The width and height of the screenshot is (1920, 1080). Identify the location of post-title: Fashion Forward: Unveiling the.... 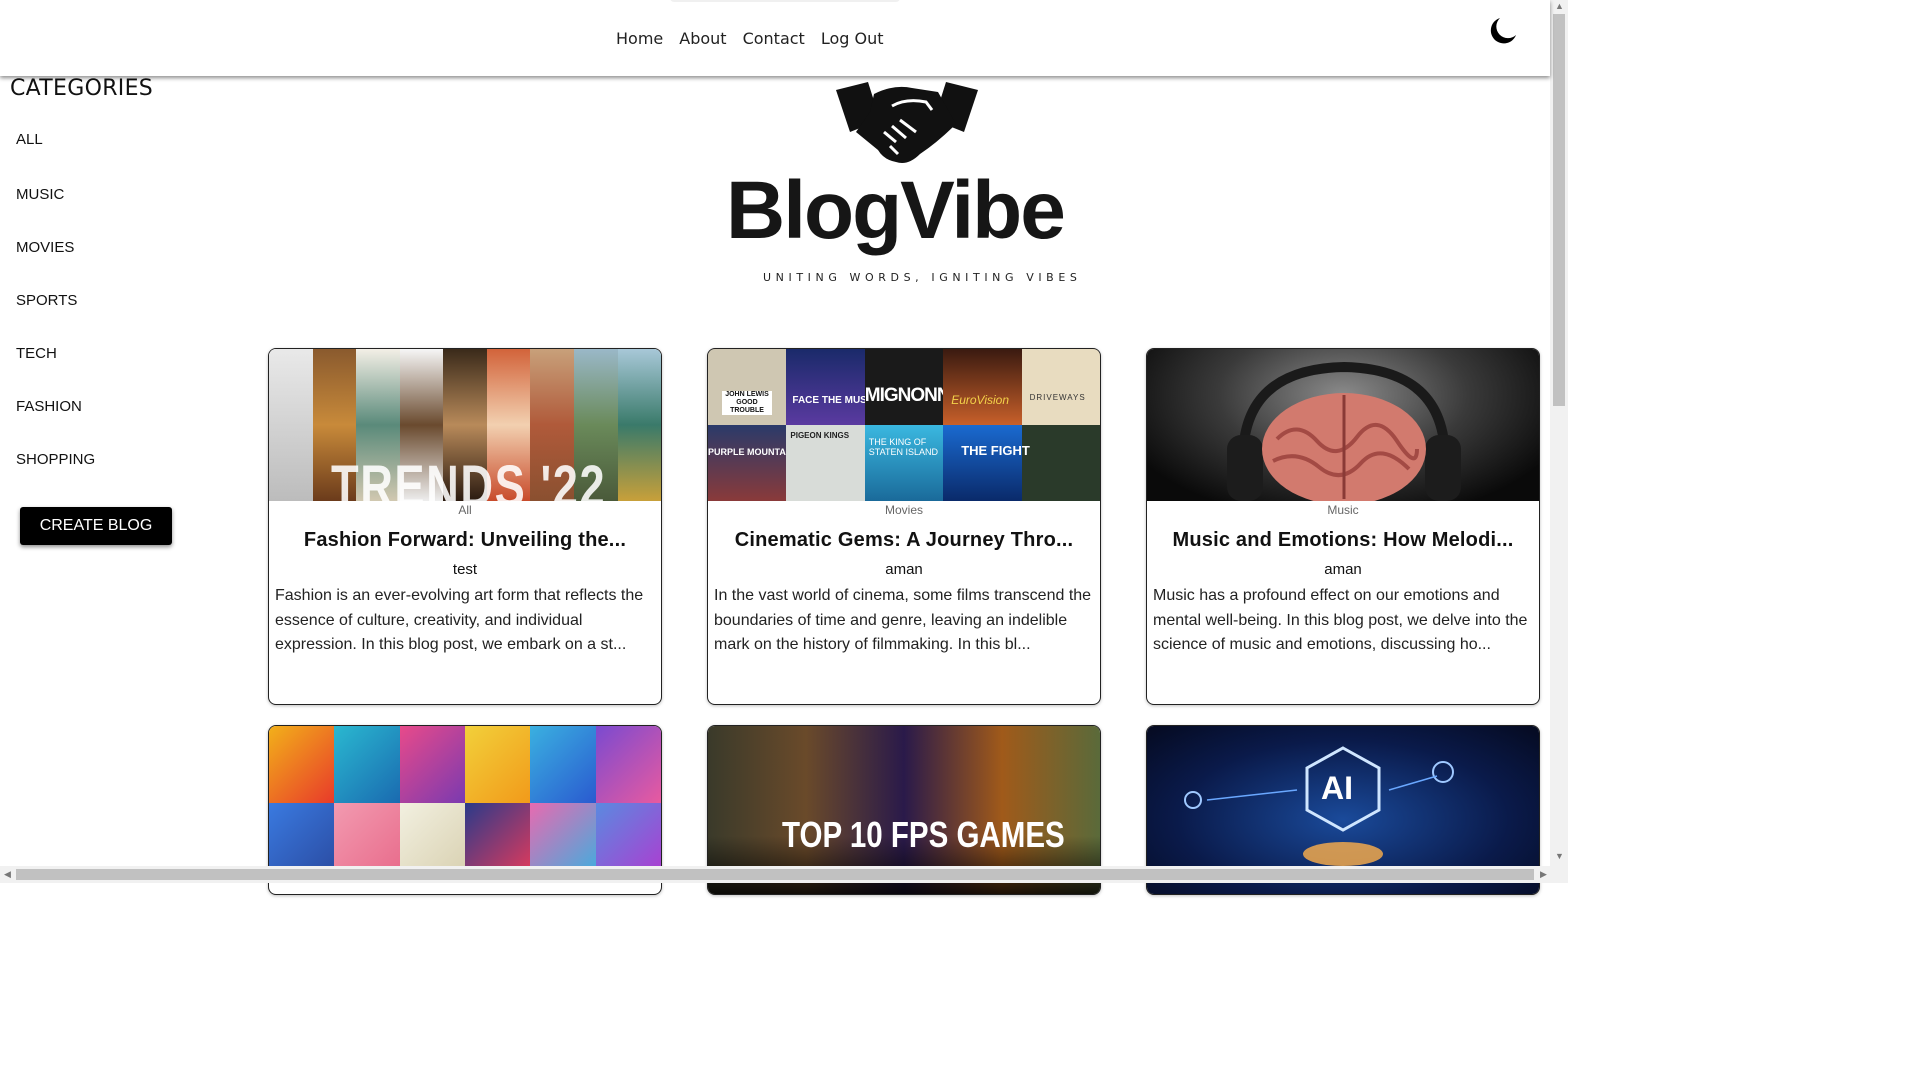
(465, 540).